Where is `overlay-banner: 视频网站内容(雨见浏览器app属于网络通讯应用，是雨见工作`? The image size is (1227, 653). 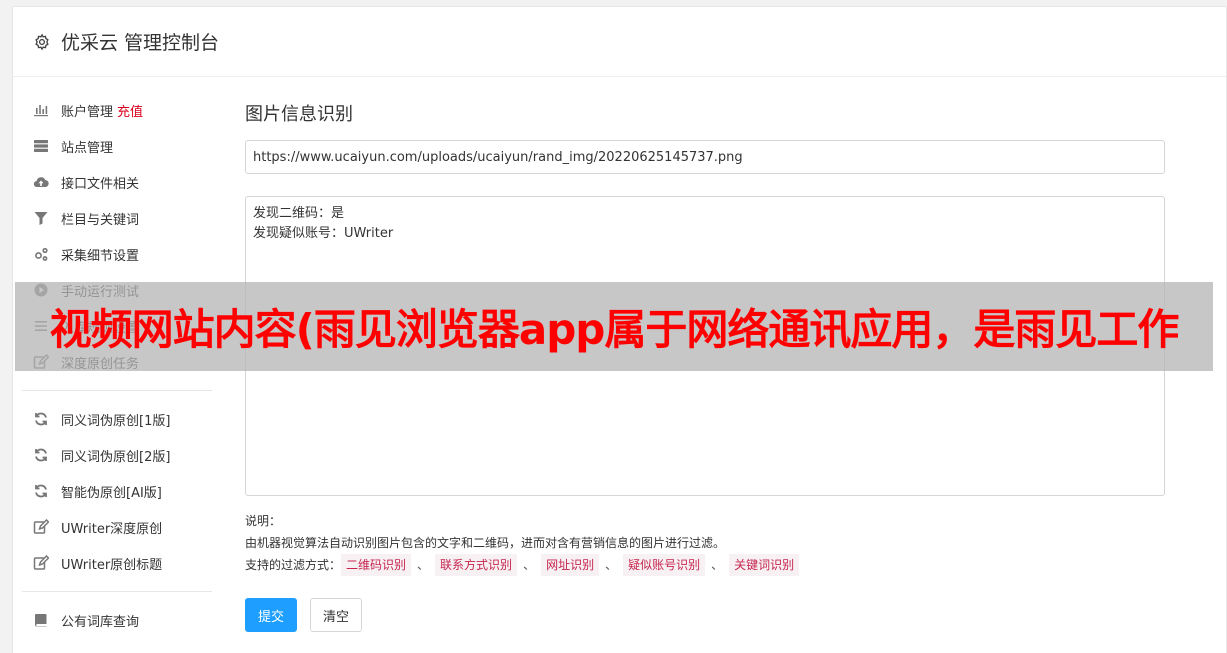
overlay-banner: 视频网站内容(雨见浏览器app属于网络通讯应用，是雨见工作 is located at coordinates (614, 326).